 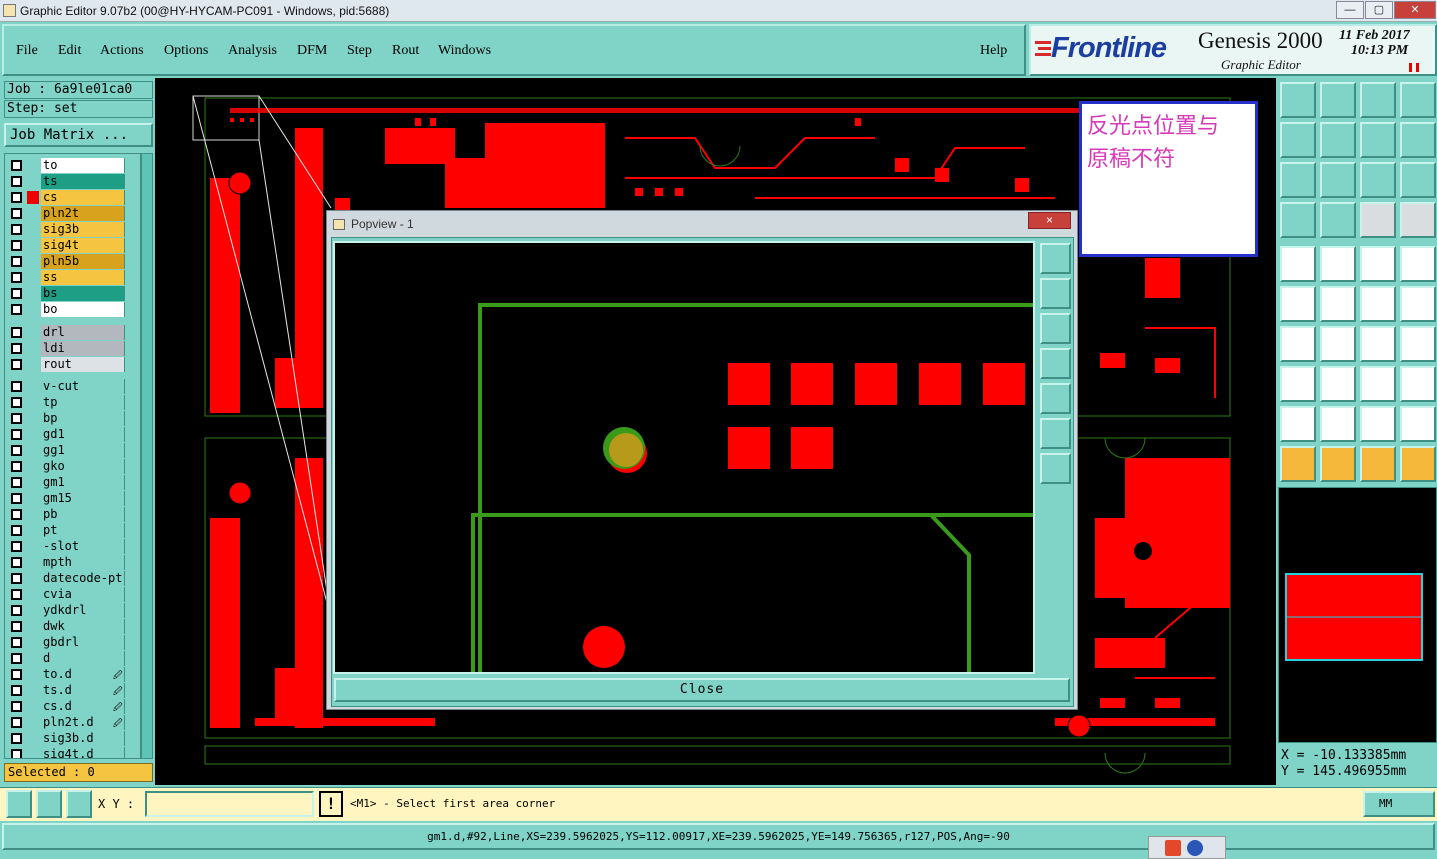 I want to click on pattern-icon, so click(x=1378, y=384).